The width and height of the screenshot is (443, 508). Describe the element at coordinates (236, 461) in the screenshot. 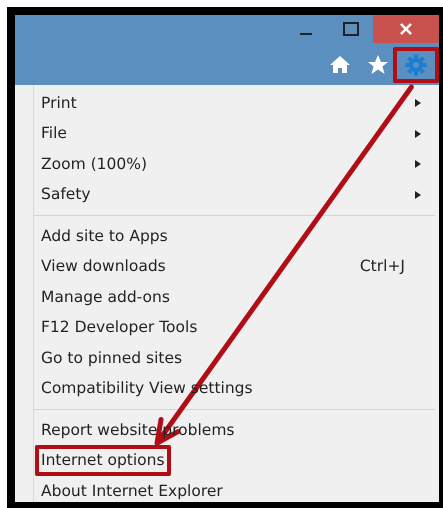

I see `menu-item: Internet options` at that location.